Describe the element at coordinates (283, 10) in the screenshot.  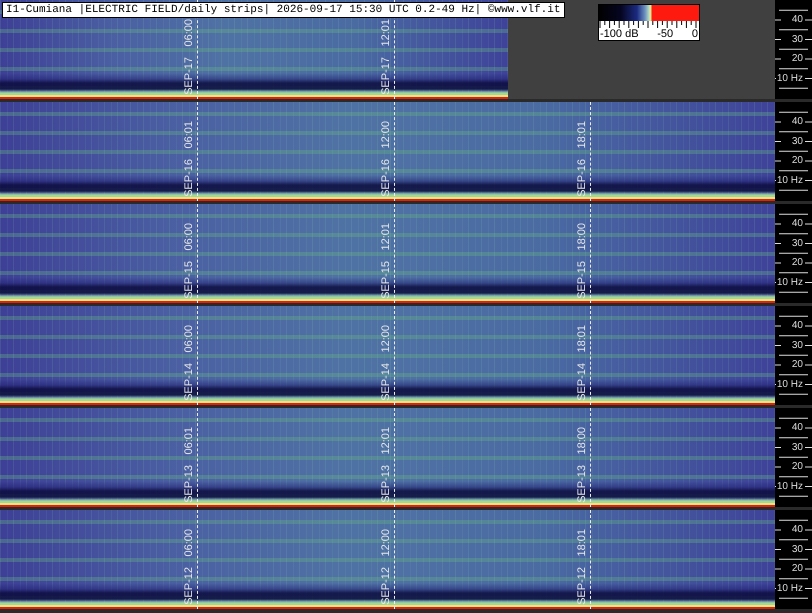
I see `chart-title: I1-Cumiana |ELECTRIC FIELD/daily strips| 2026-09-17 15:30 UTC 0.2-49 Hz| ©www.vlf.it` at that location.